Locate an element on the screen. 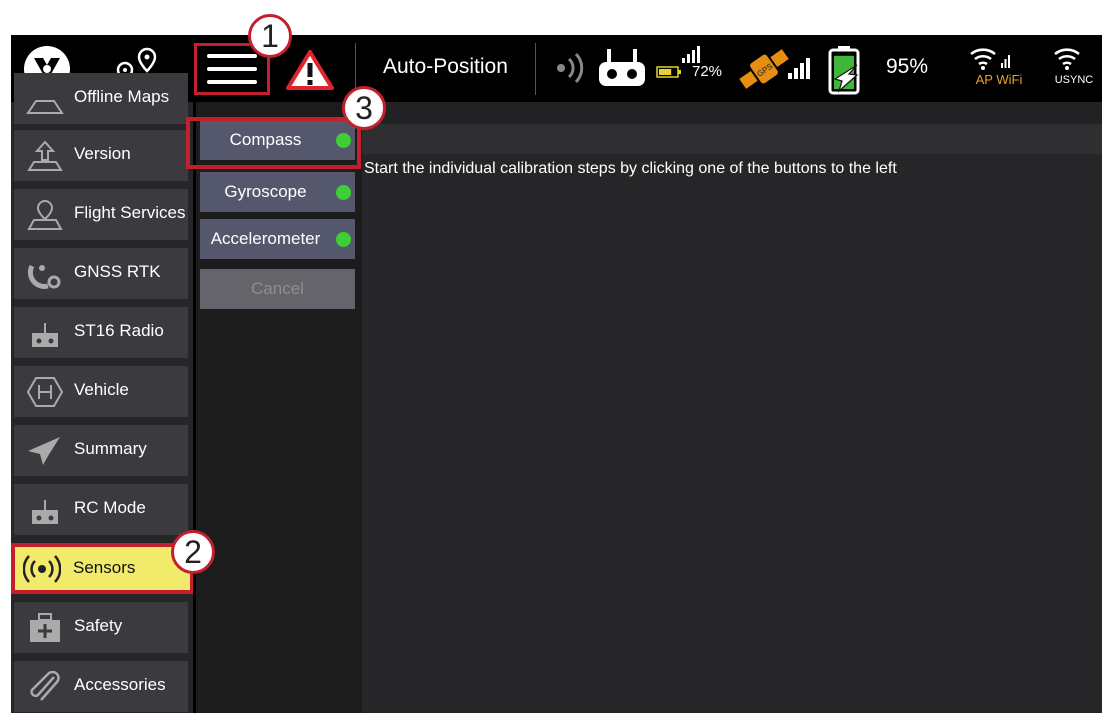 This screenshot has width=1102, height=715. usync-status: USYNC is located at coordinates (1074, 70).